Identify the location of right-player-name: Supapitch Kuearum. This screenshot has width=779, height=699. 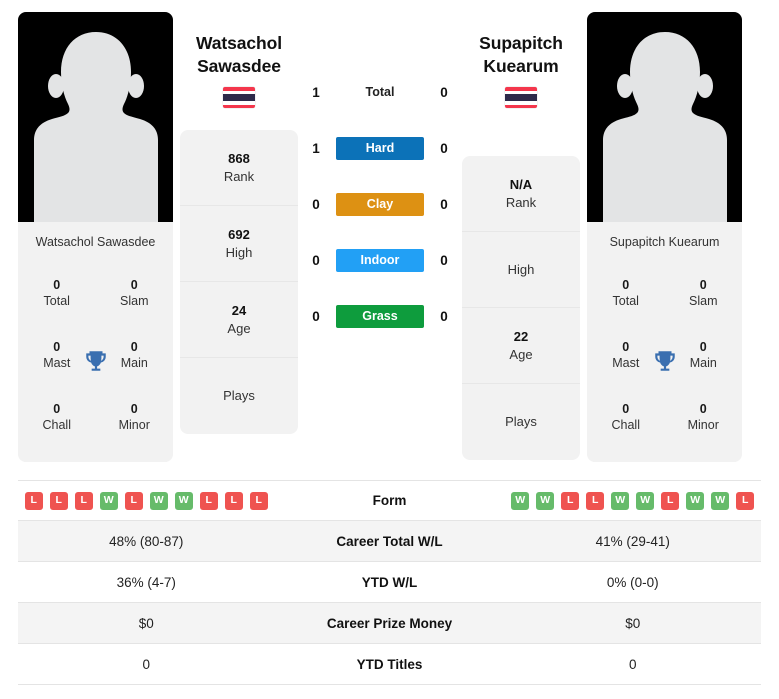
(521, 45).